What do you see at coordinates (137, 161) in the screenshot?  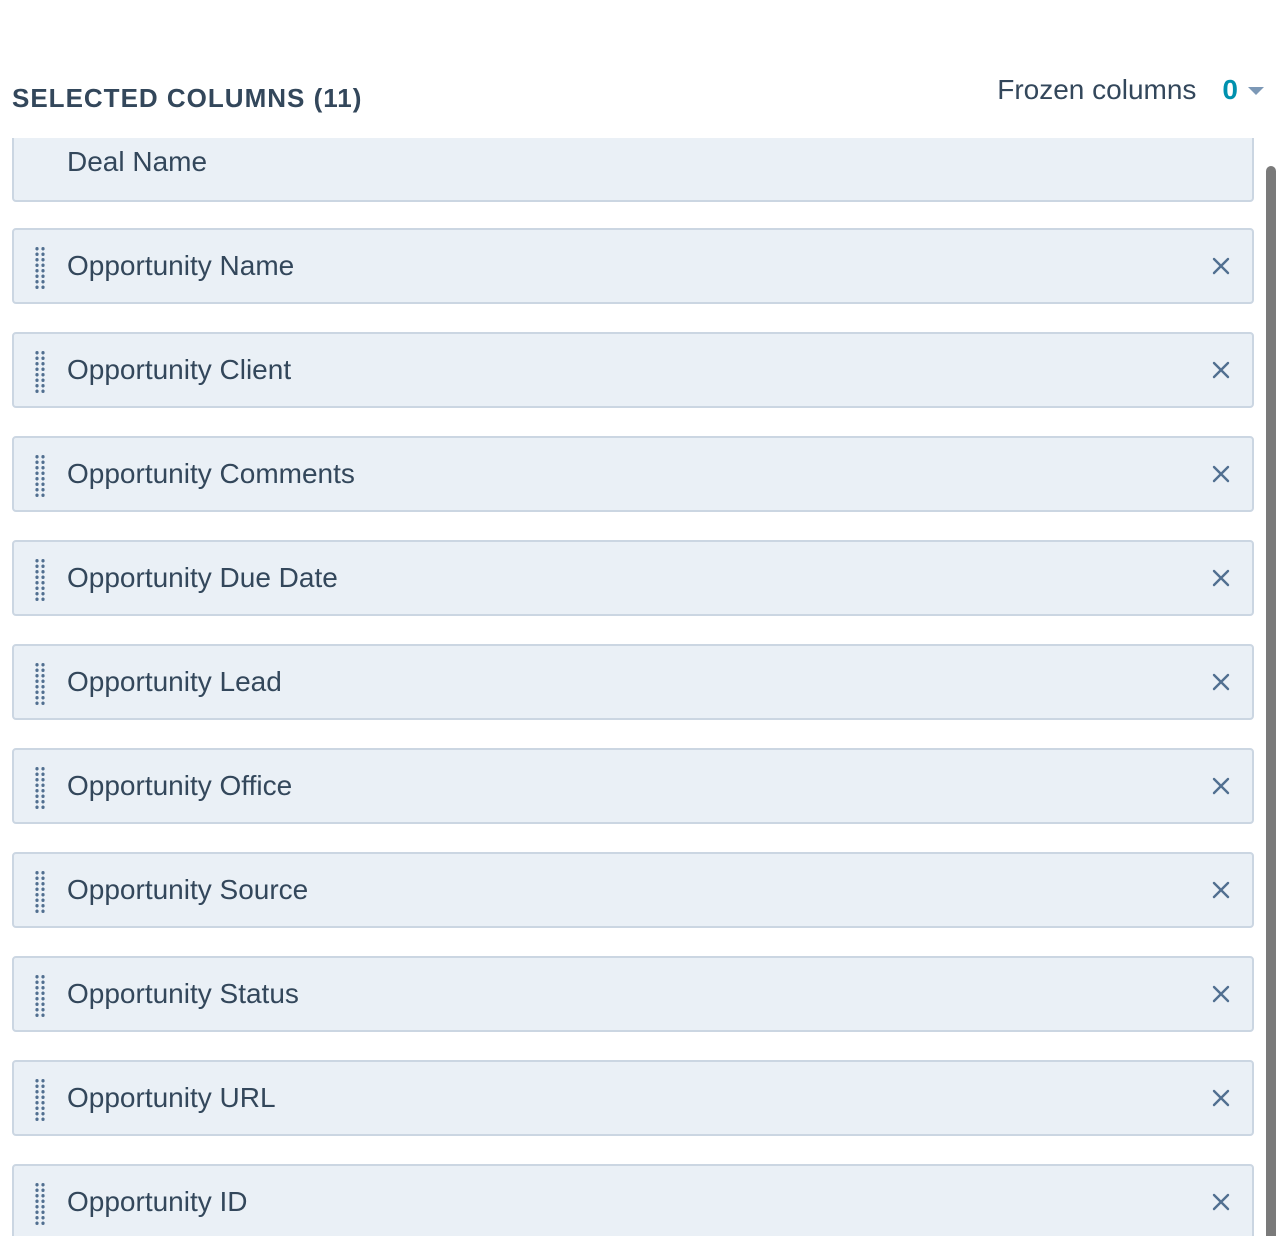 I see `column-label: Deal Name` at bounding box center [137, 161].